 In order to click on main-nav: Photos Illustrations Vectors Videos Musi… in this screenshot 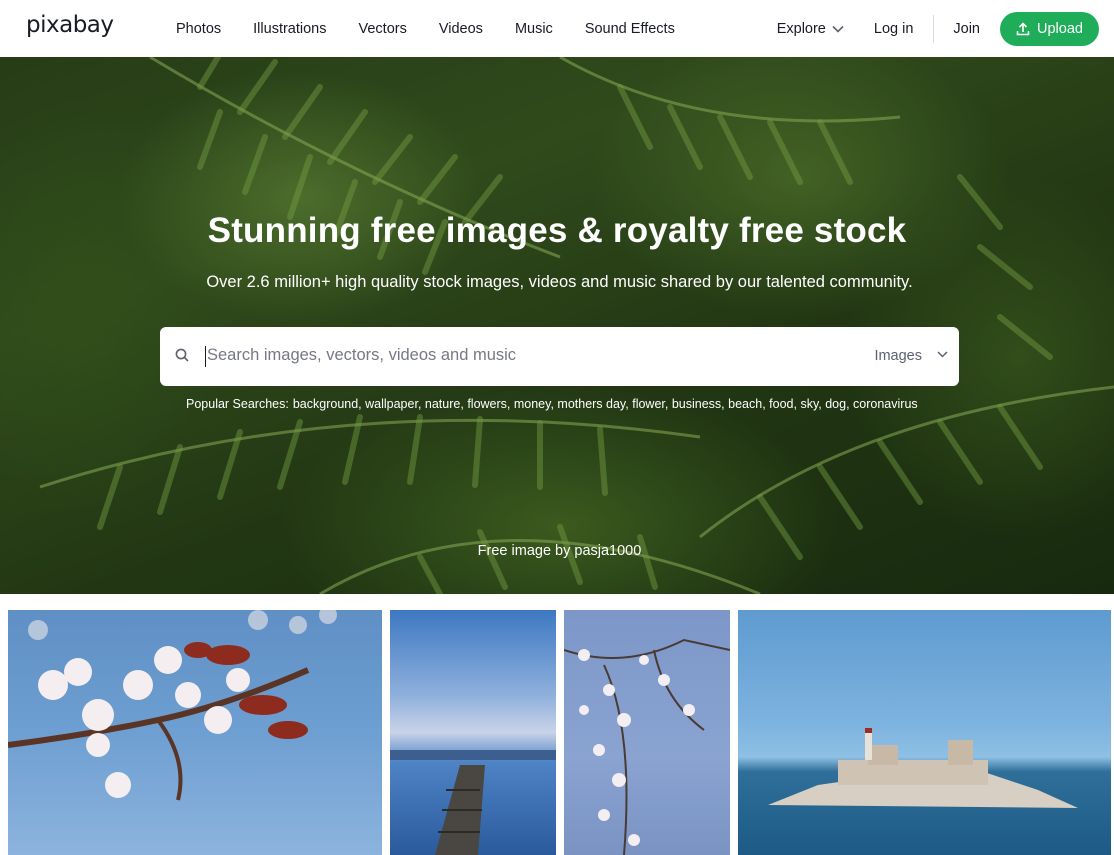, I will do `click(425, 28)`.